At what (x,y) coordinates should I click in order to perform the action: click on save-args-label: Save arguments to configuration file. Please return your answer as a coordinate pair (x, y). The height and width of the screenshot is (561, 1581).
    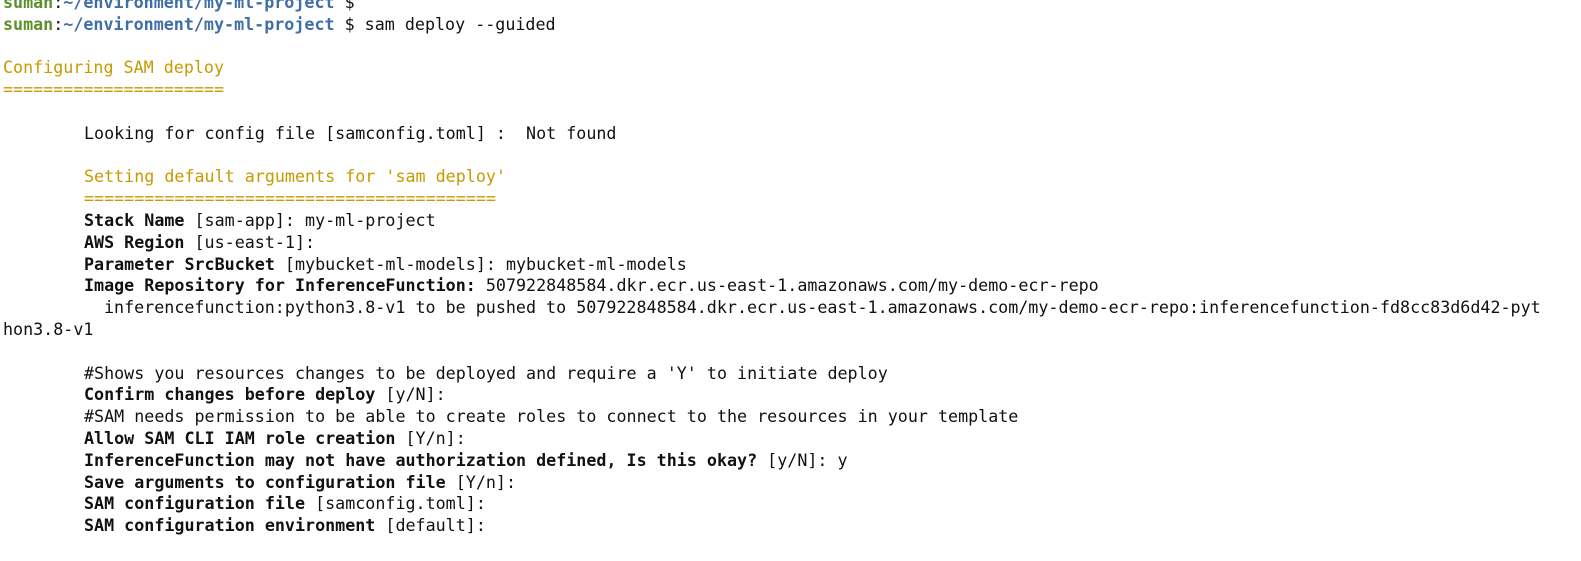
    Looking at the image, I should click on (265, 481).